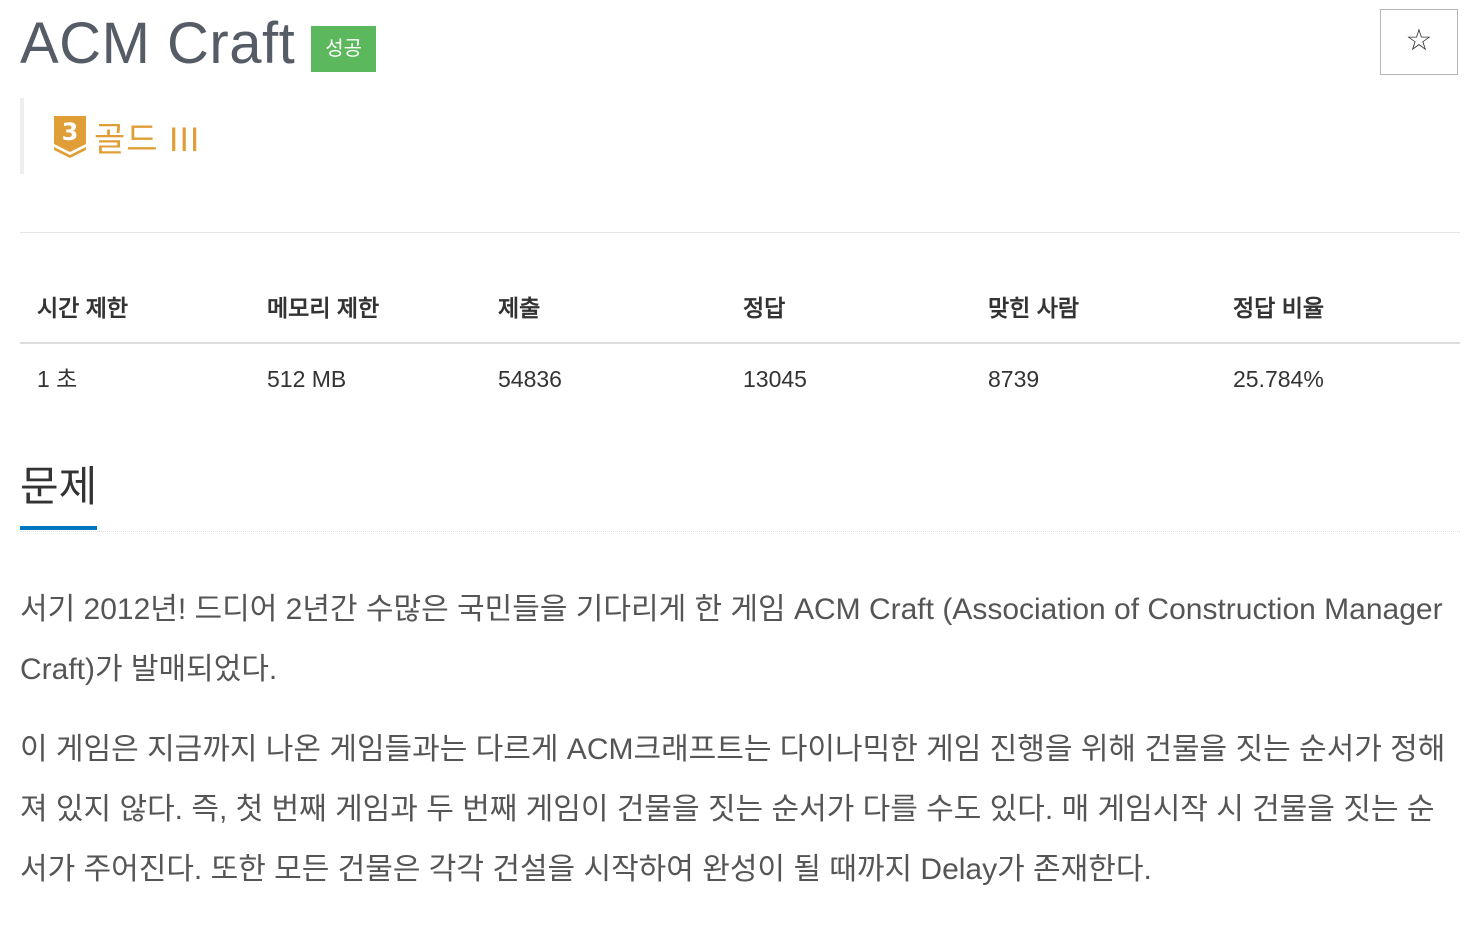  What do you see at coordinates (147, 136) in the screenshot?
I see `tier-label: 골드 III` at bounding box center [147, 136].